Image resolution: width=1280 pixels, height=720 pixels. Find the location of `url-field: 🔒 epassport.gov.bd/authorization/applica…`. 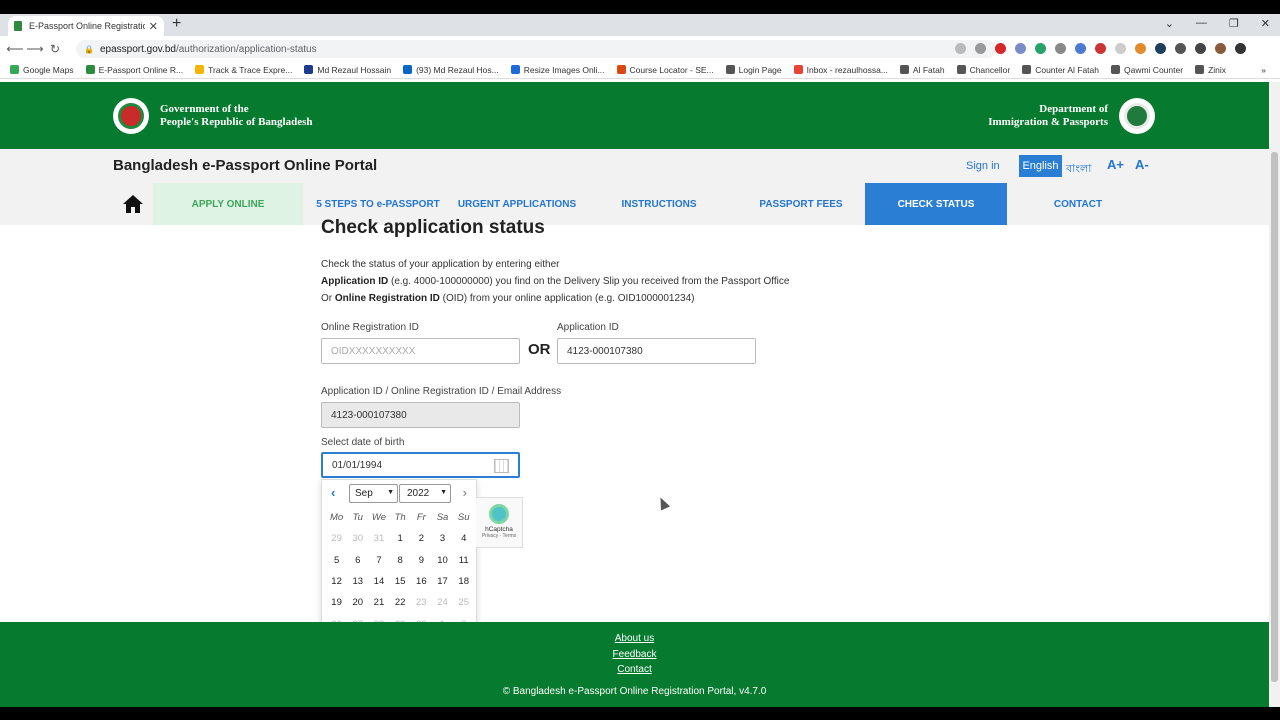

url-field: 🔒 epassport.gov.bd/authorization/applica… is located at coordinates (536, 49).